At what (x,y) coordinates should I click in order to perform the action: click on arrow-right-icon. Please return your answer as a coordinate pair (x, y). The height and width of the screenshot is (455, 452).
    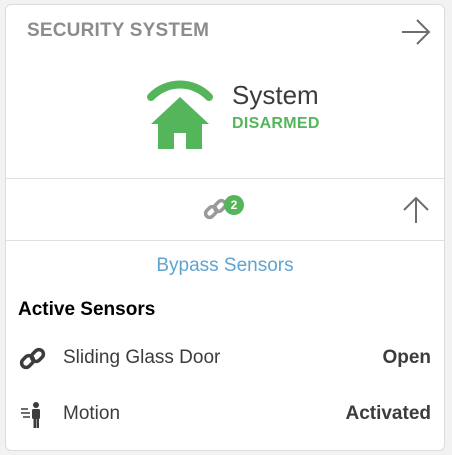
    Looking at the image, I should click on (416, 32).